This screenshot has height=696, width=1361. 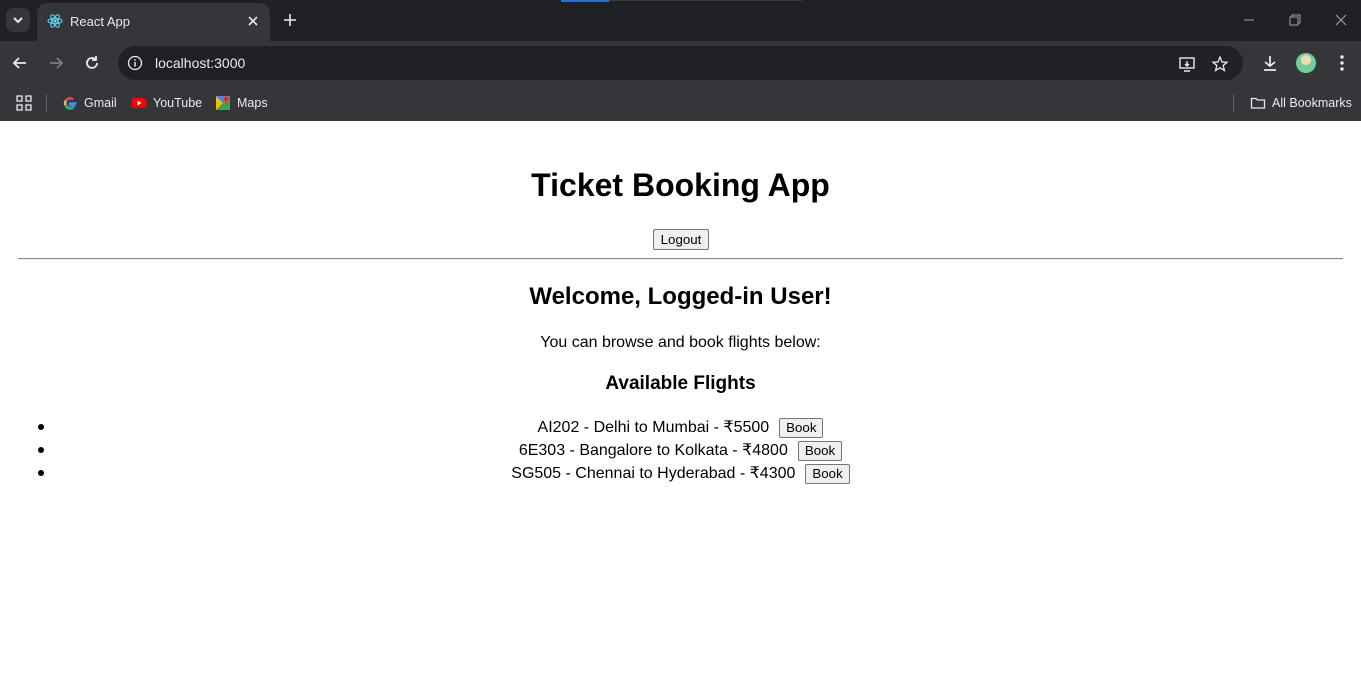 I want to click on bookmark-star-icon, so click(x=1220, y=64).